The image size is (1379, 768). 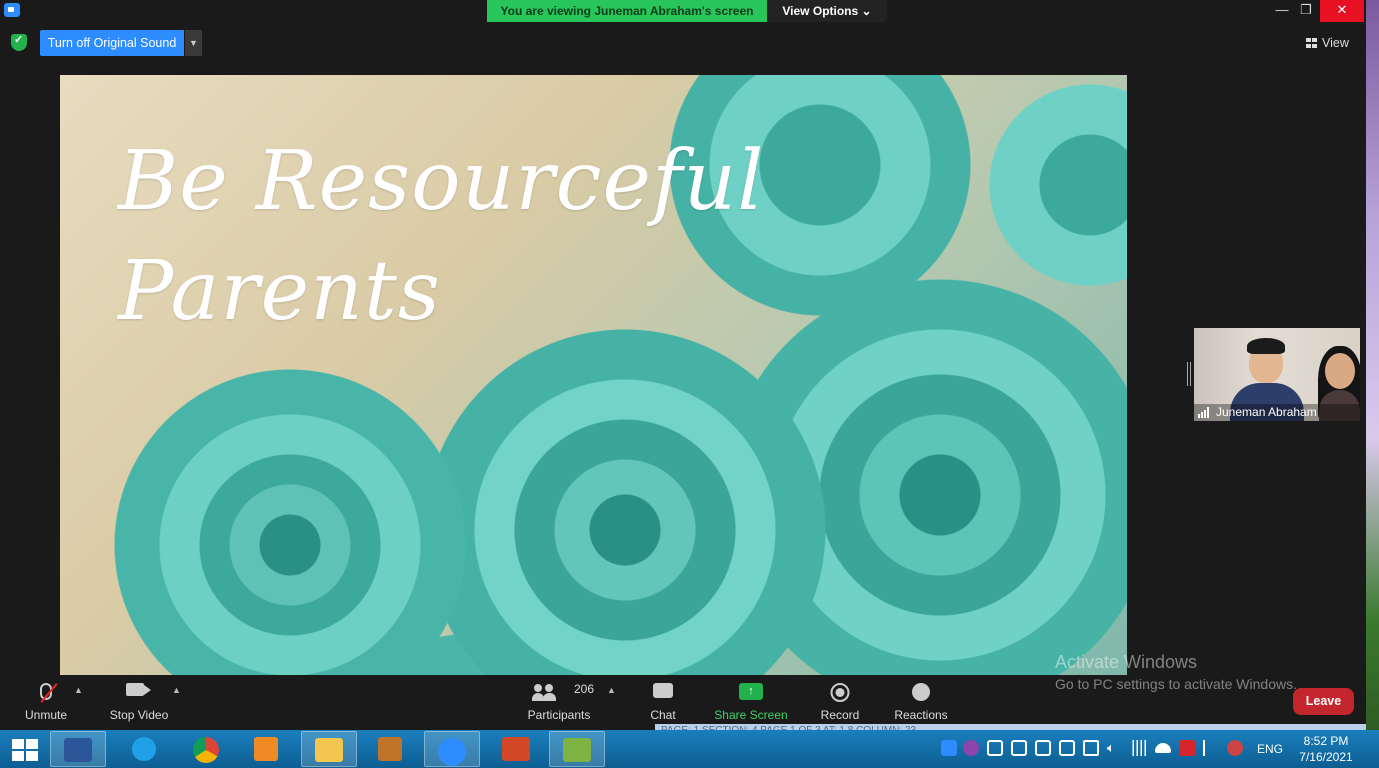 What do you see at coordinates (1277, 374) in the screenshot?
I see `participant-video-thumbnail: Juneman Abraham` at bounding box center [1277, 374].